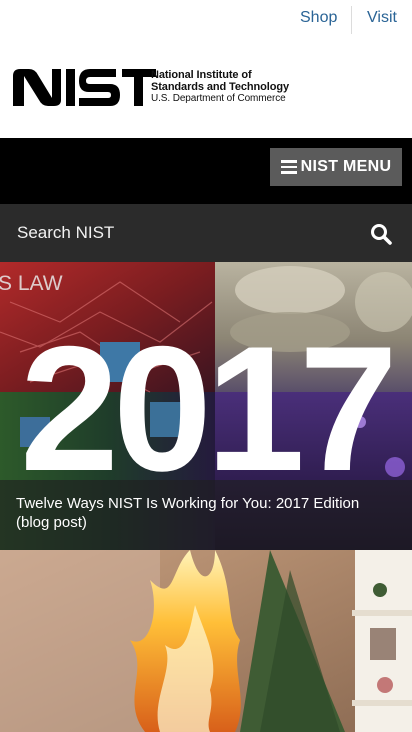 This screenshot has width=412, height=732. I want to click on logo-line-1: National Institute of, so click(201, 75).